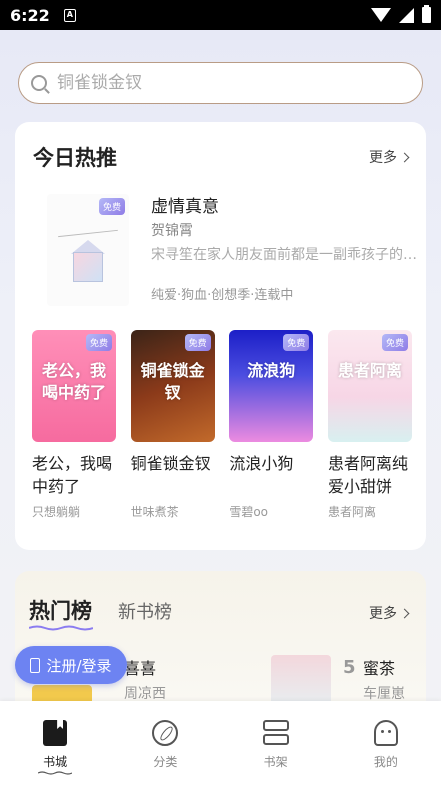 This screenshot has width=441, height=785. Describe the element at coordinates (369, 386) in the screenshot. I see `book-cover: 患者阿离 免费` at that location.